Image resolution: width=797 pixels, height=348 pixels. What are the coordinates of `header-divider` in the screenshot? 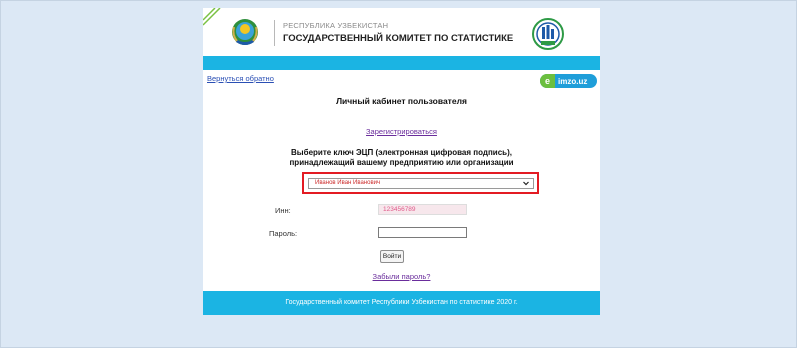 It's located at (274, 33).